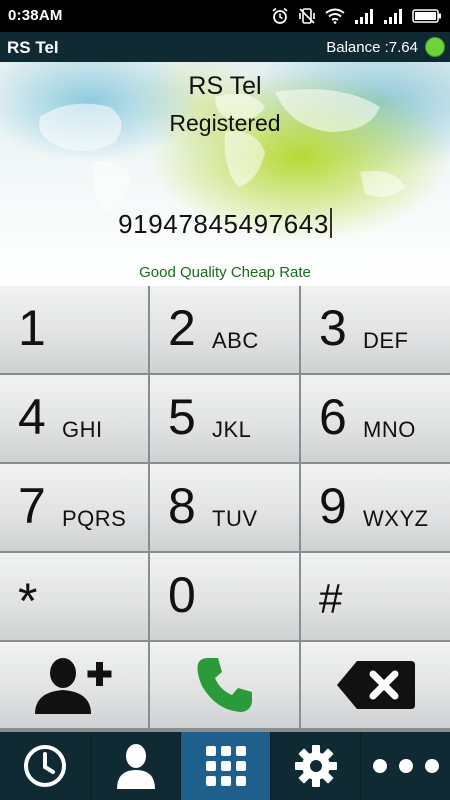 The image size is (450, 800). What do you see at coordinates (235, 340) in the screenshot?
I see `key-letters: ABC` at bounding box center [235, 340].